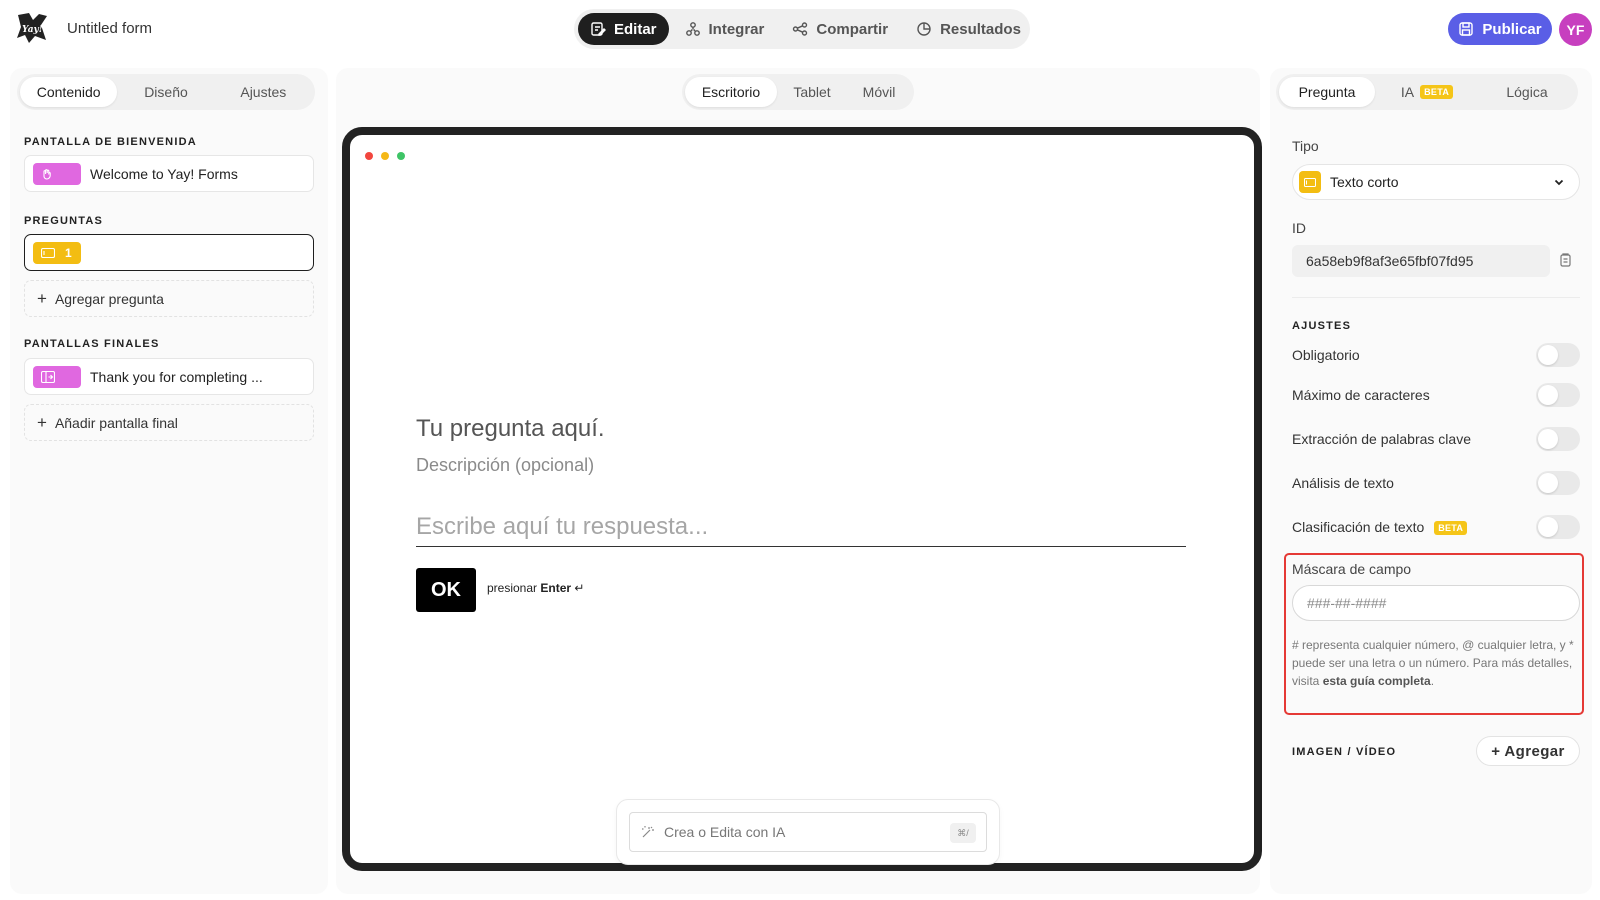 The height and width of the screenshot is (900, 1600). Describe the element at coordinates (64, 221) in the screenshot. I see `questions-section-heading: PREGUNTAS` at that location.